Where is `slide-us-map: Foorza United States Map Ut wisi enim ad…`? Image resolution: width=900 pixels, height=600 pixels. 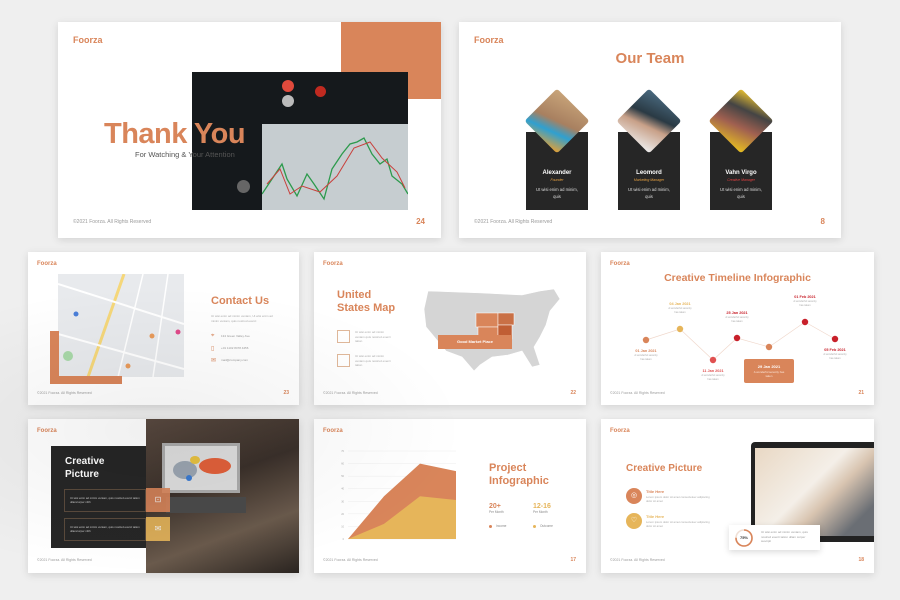
slide-us-map: Foorza United States Map Ut wisi enim ad… is located at coordinates (450, 328).